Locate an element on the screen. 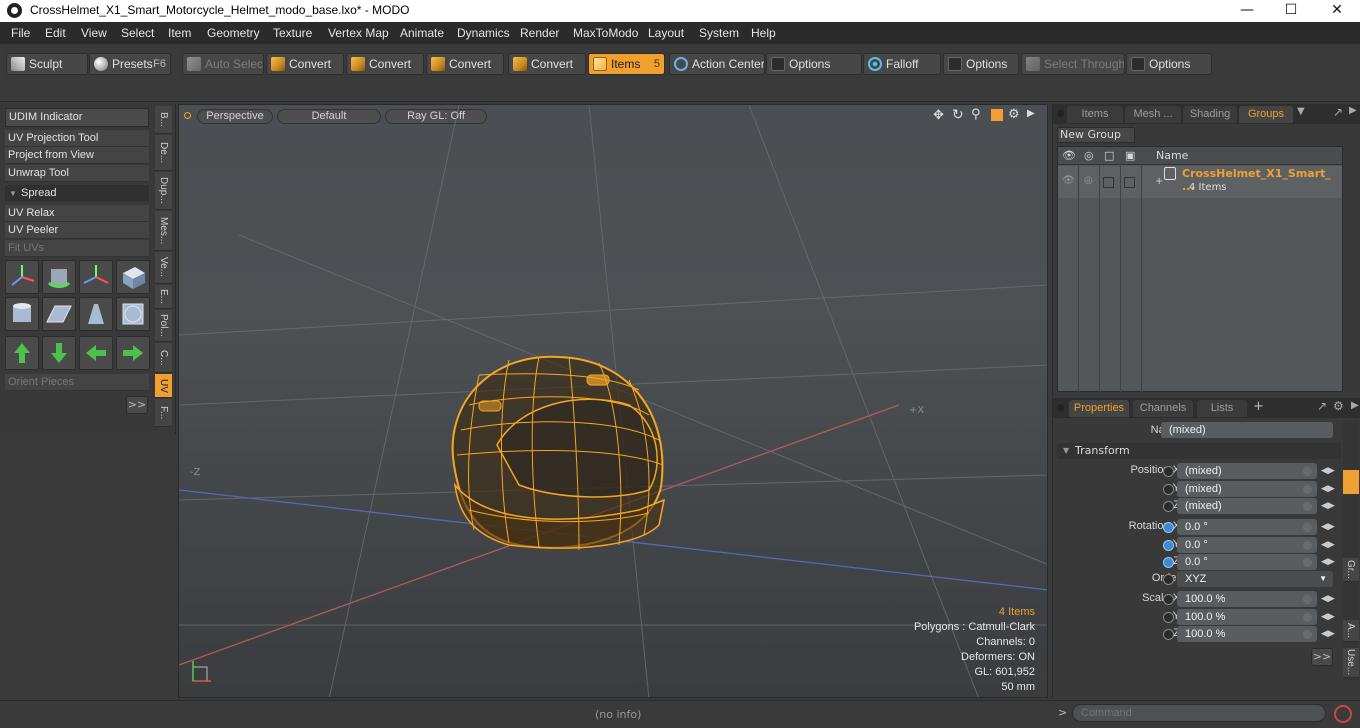 The image size is (1360, 728). align-right-icon is located at coordinates (133, 353).